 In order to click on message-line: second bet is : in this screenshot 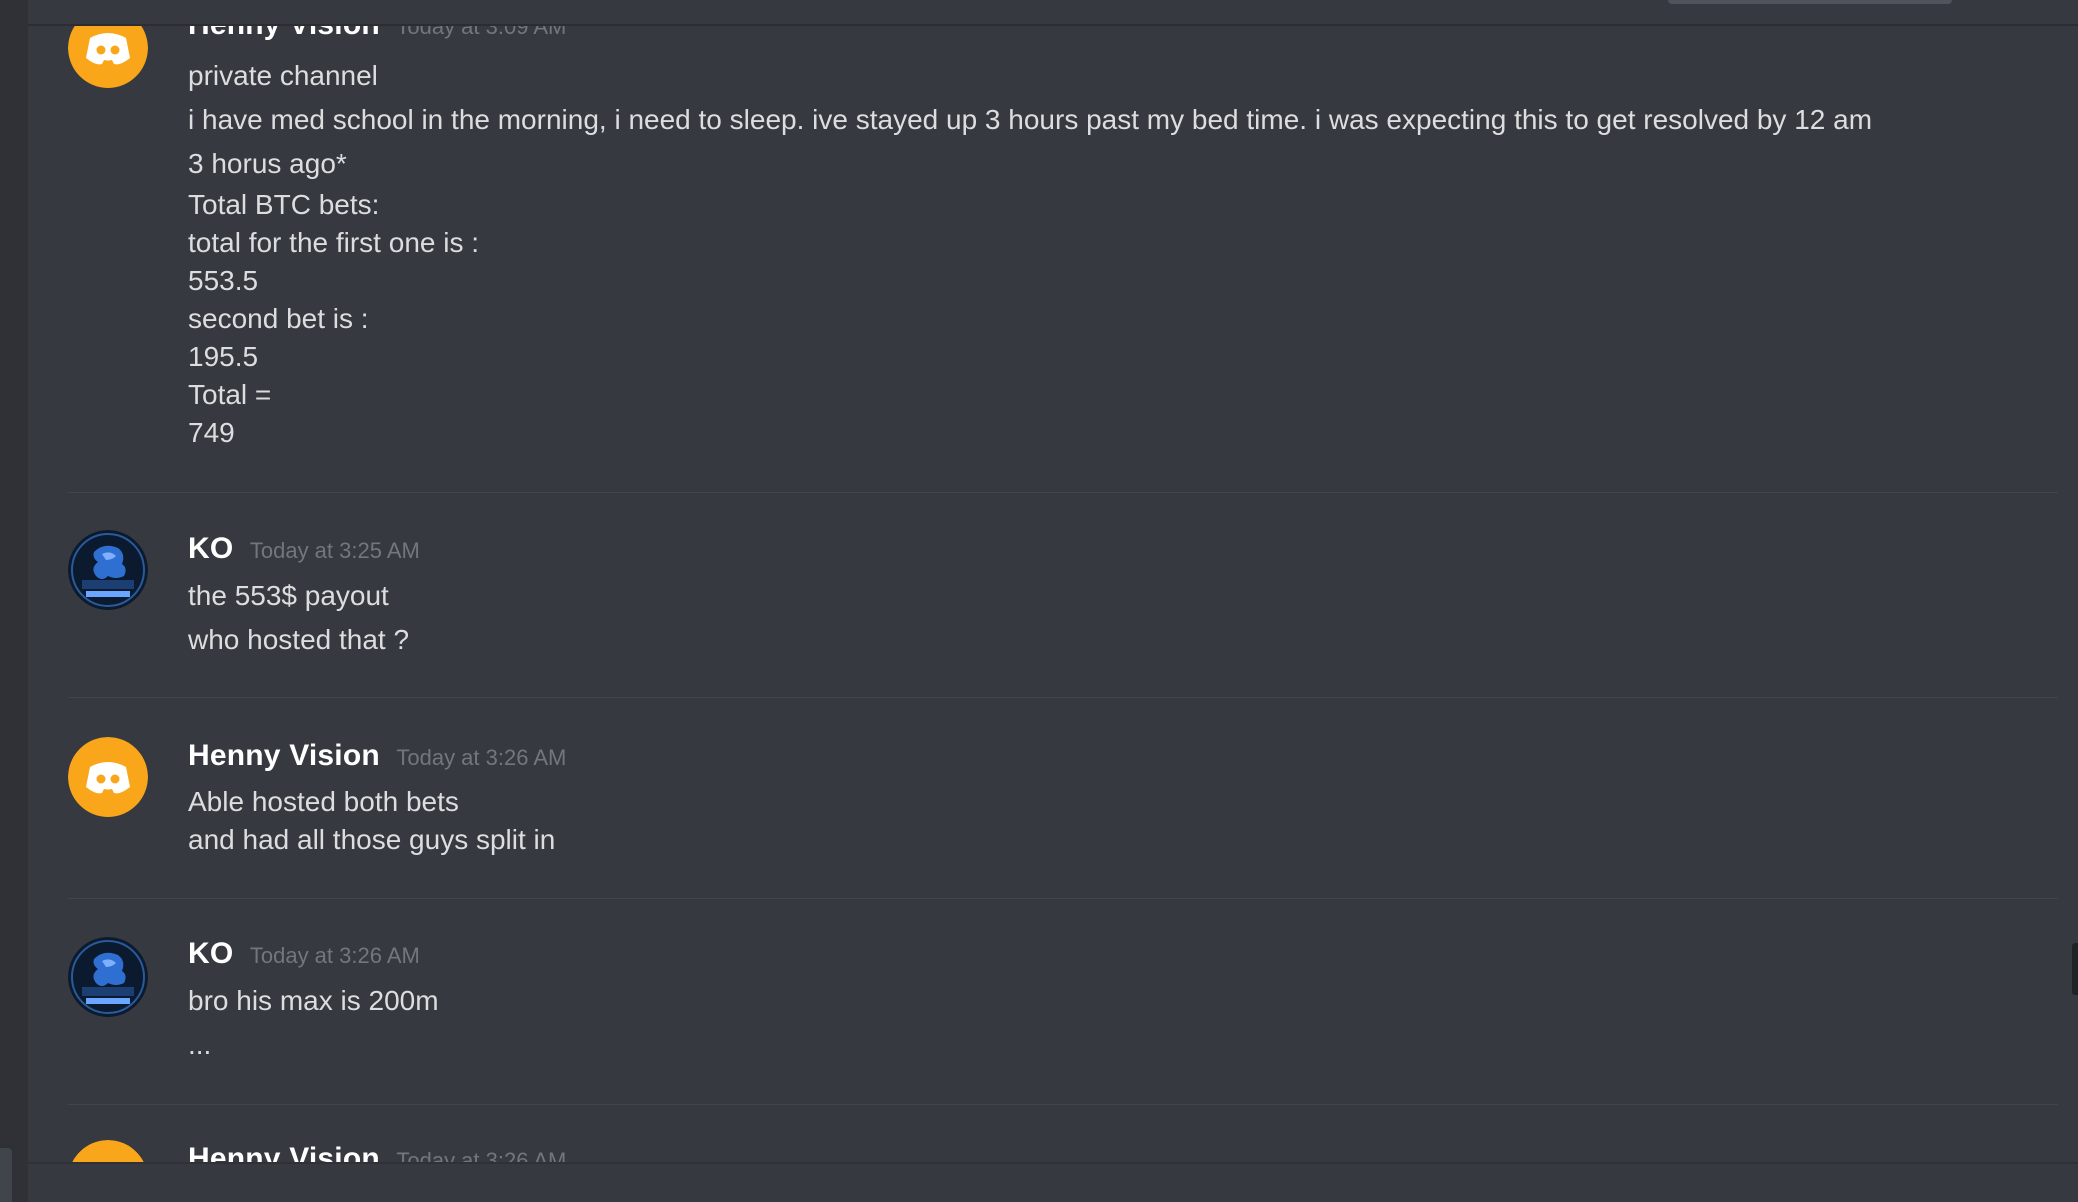, I will do `click(278, 318)`.